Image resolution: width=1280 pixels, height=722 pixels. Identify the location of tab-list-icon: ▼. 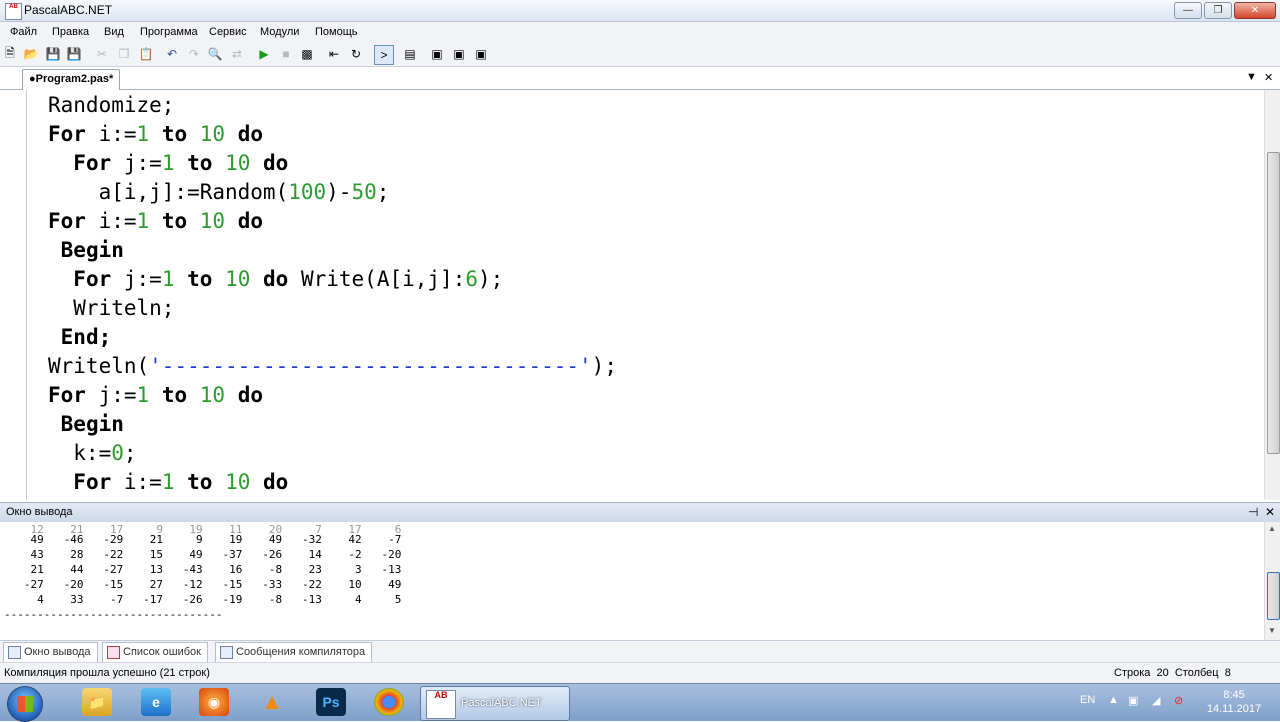
(1251, 77).